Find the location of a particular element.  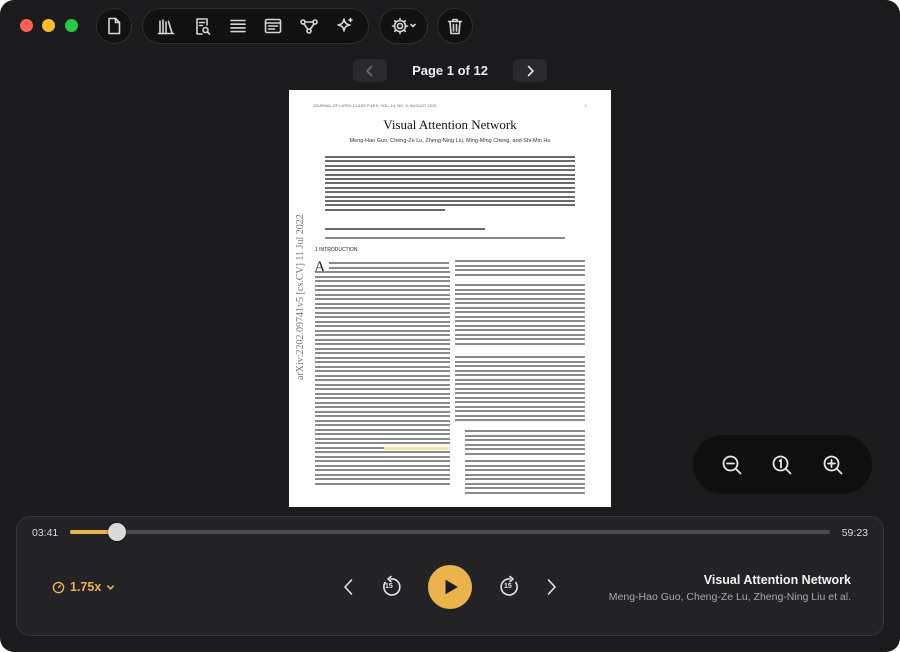

toolbar-voice-group is located at coordinates (403, 26).